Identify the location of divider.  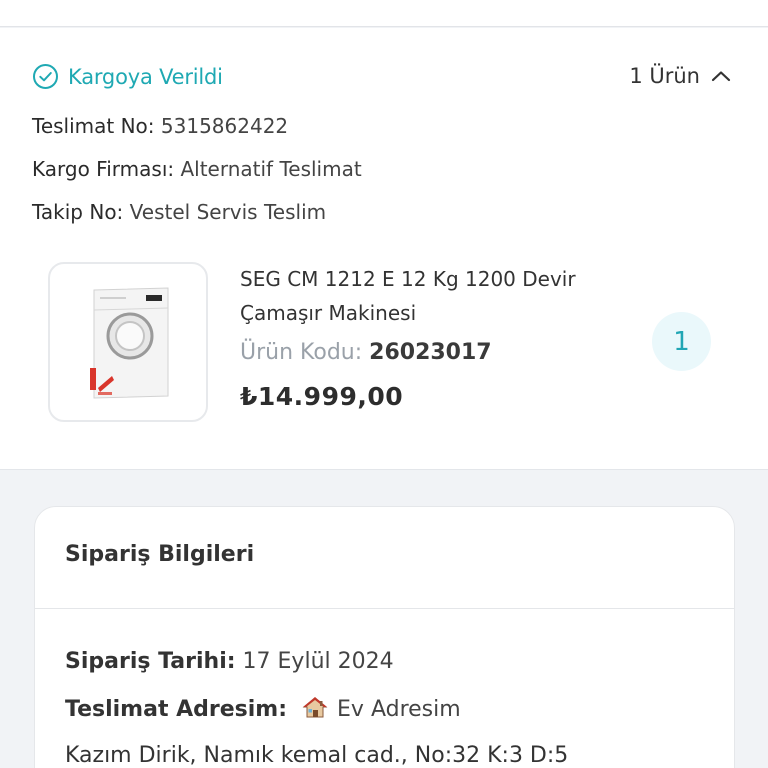
(384, 608).